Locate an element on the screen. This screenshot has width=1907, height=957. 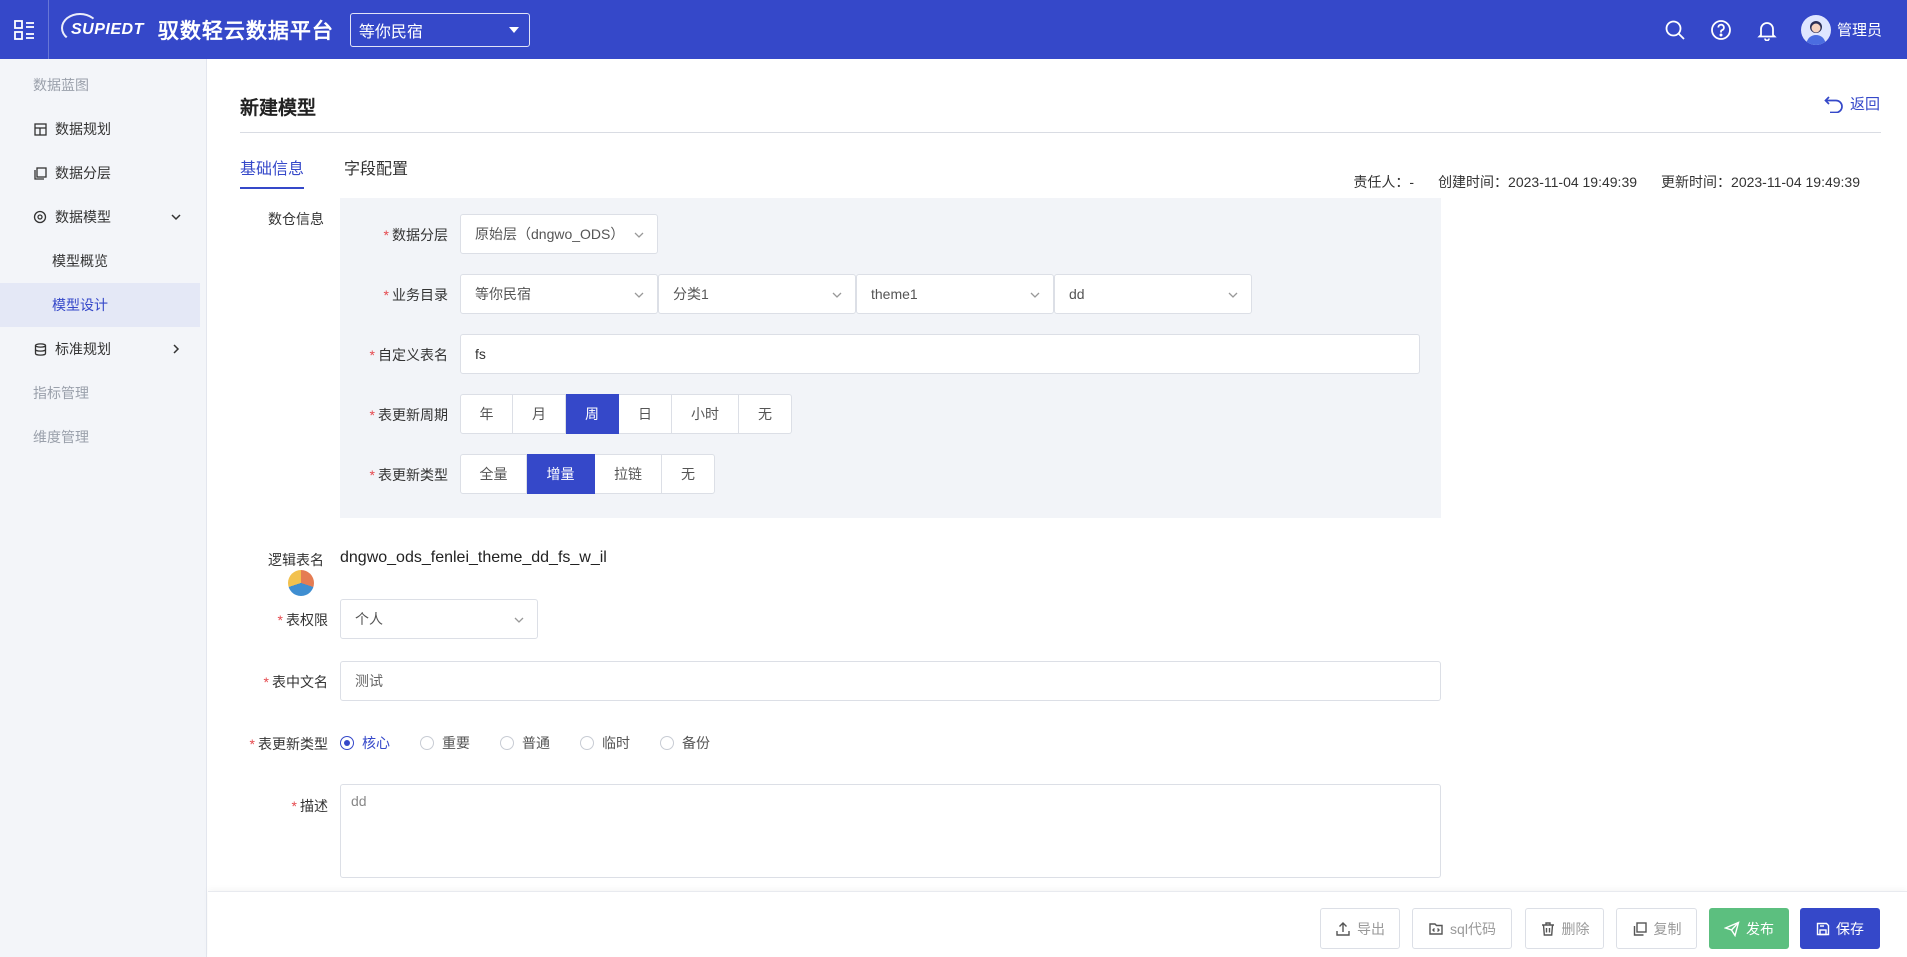
dw-info-label: 数仓信息 is located at coordinates (296, 219).